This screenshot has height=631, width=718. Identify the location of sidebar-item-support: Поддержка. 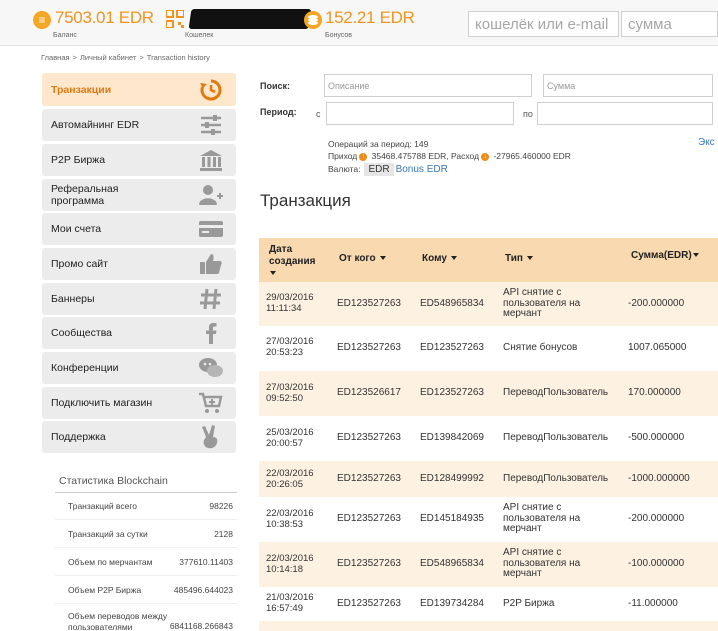
(139, 437).